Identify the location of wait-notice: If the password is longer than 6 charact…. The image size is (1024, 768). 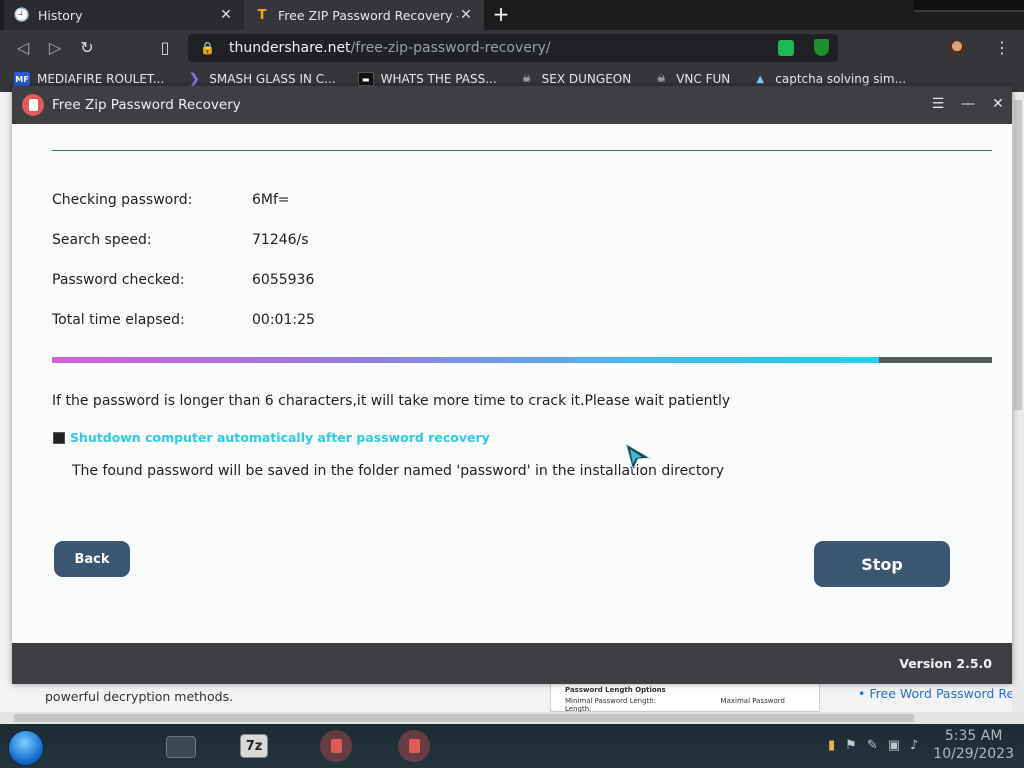
(391, 401).